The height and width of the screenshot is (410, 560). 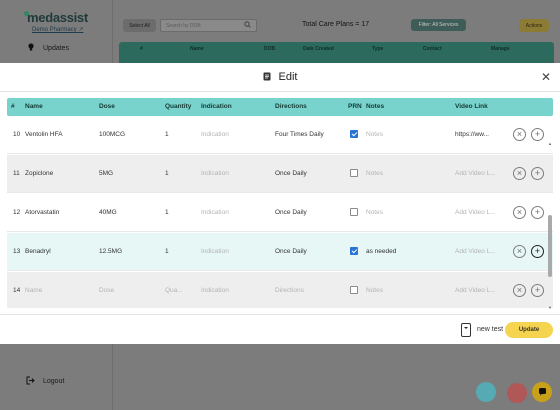 I want to click on scroll-up-icon: ▲, so click(x=550, y=143).